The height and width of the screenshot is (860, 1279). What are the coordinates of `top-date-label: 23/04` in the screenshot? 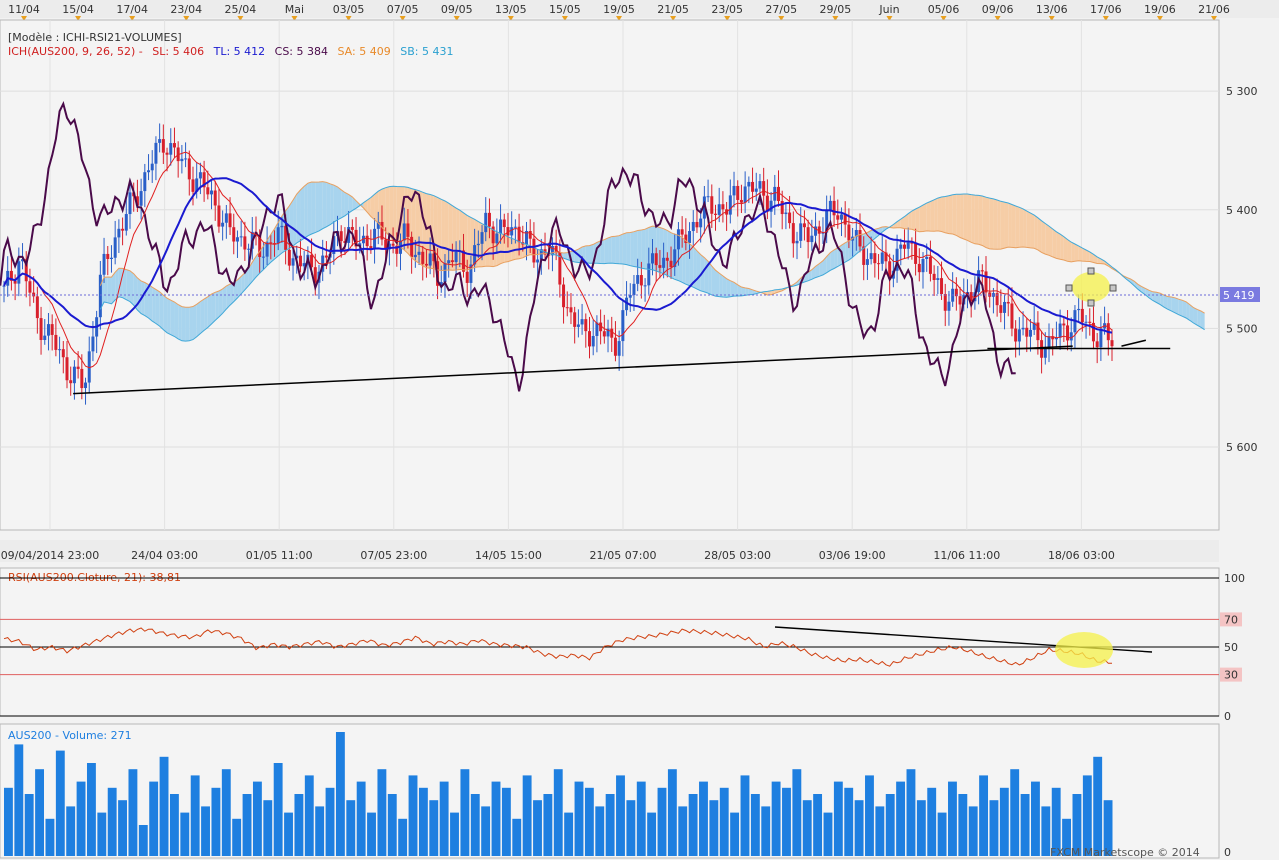 It's located at (186, 9).